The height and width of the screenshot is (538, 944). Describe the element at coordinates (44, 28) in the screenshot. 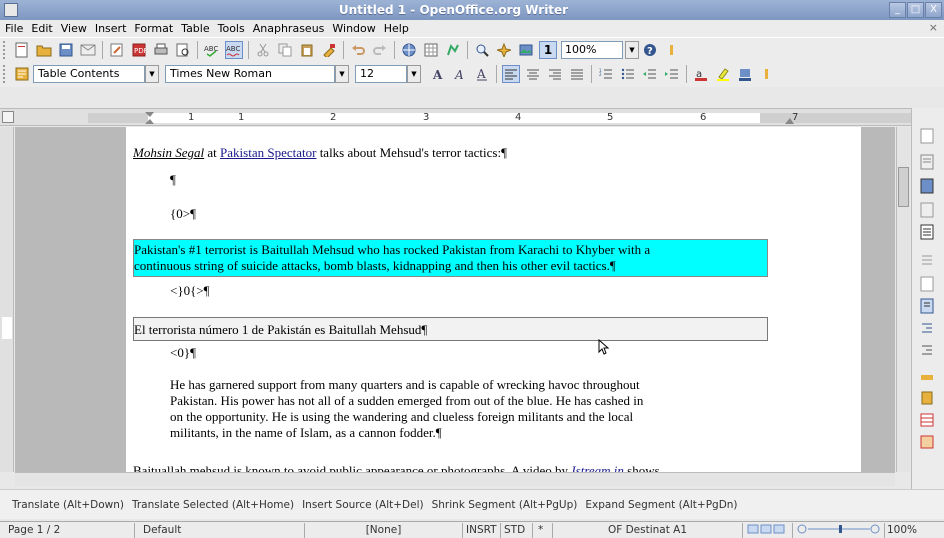

I see `menu-edit: Edit` at that location.